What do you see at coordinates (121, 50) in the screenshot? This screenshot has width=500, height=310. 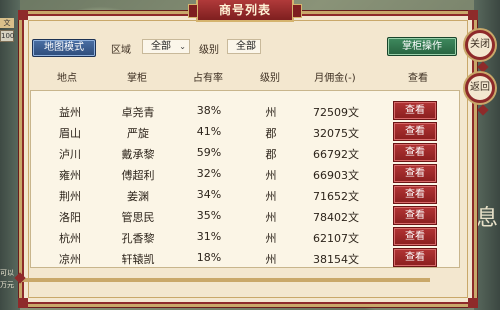 I see `region-label: 区域` at bounding box center [121, 50].